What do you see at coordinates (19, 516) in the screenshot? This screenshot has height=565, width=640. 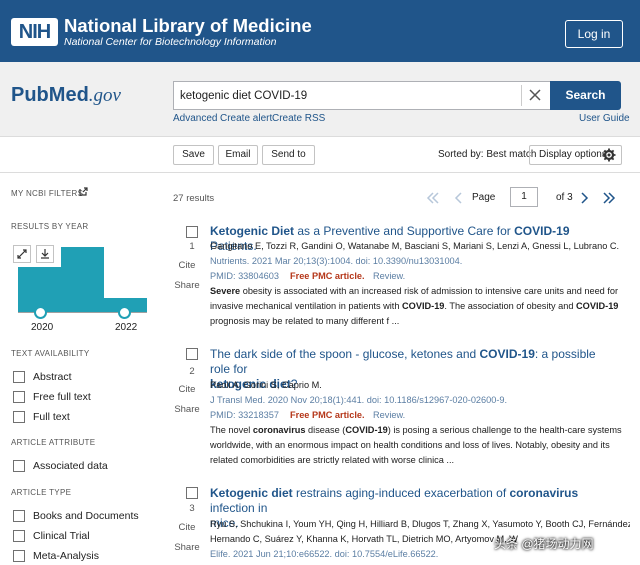 I see `books-documents-checkbox` at bounding box center [19, 516].